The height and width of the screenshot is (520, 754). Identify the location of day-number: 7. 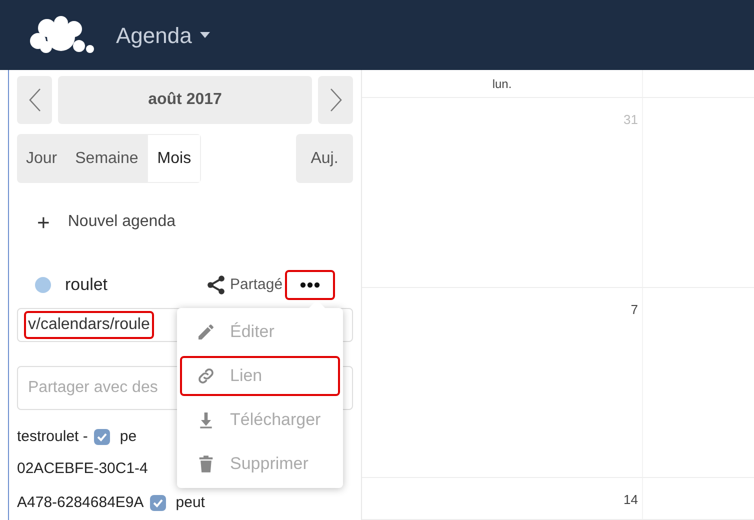
(634, 308).